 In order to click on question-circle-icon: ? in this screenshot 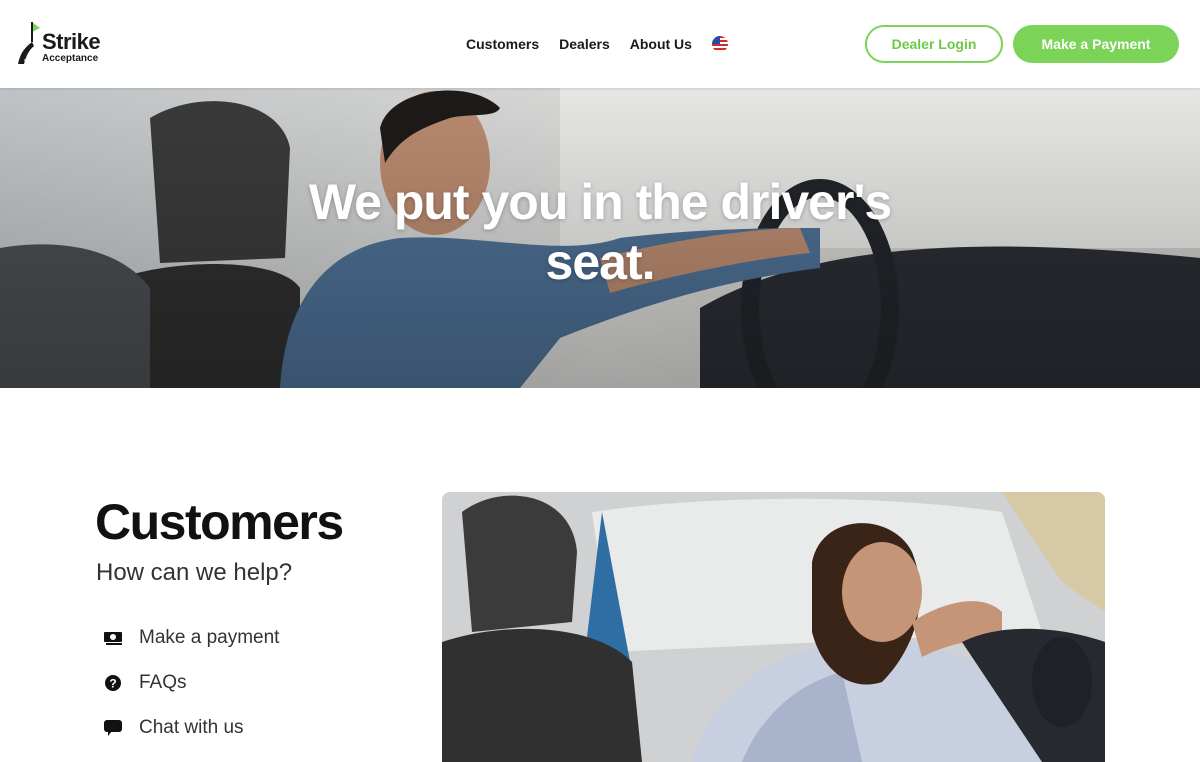, I will do `click(113, 683)`.